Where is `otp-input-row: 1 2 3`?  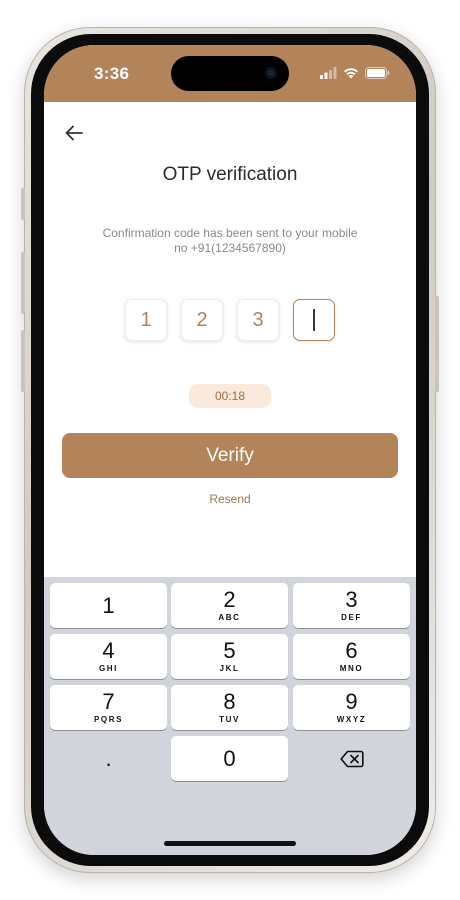
otp-input-row: 1 2 3 is located at coordinates (230, 321).